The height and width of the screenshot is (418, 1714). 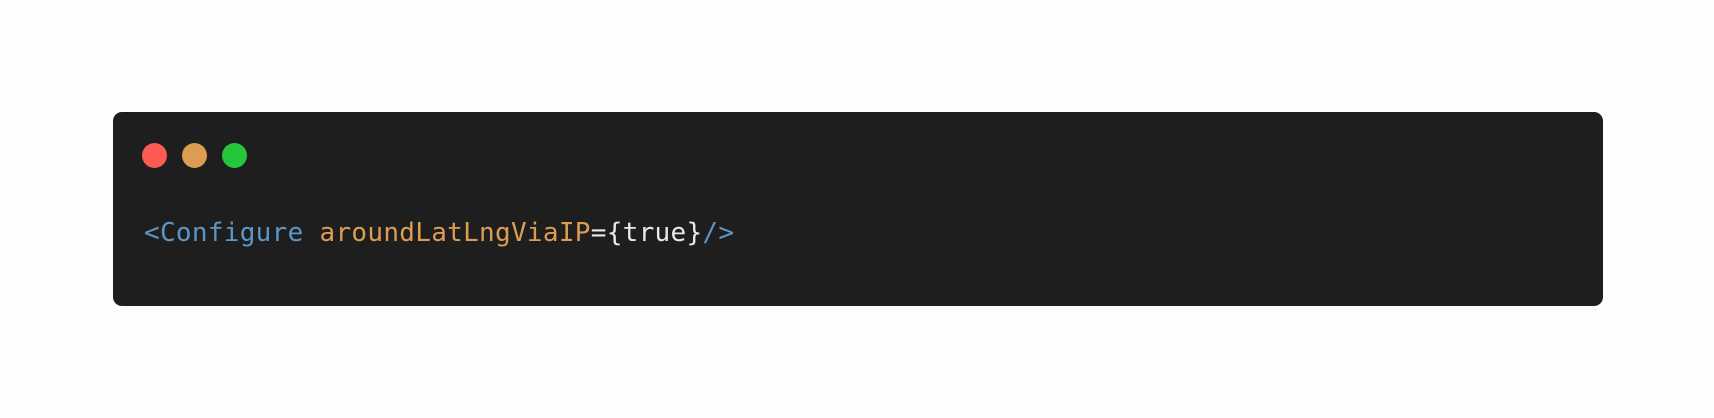 What do you see at coordinates (646, 233) in the screenshot?
I see `code-token-value: ={true}` at bounding box center [646, 233].